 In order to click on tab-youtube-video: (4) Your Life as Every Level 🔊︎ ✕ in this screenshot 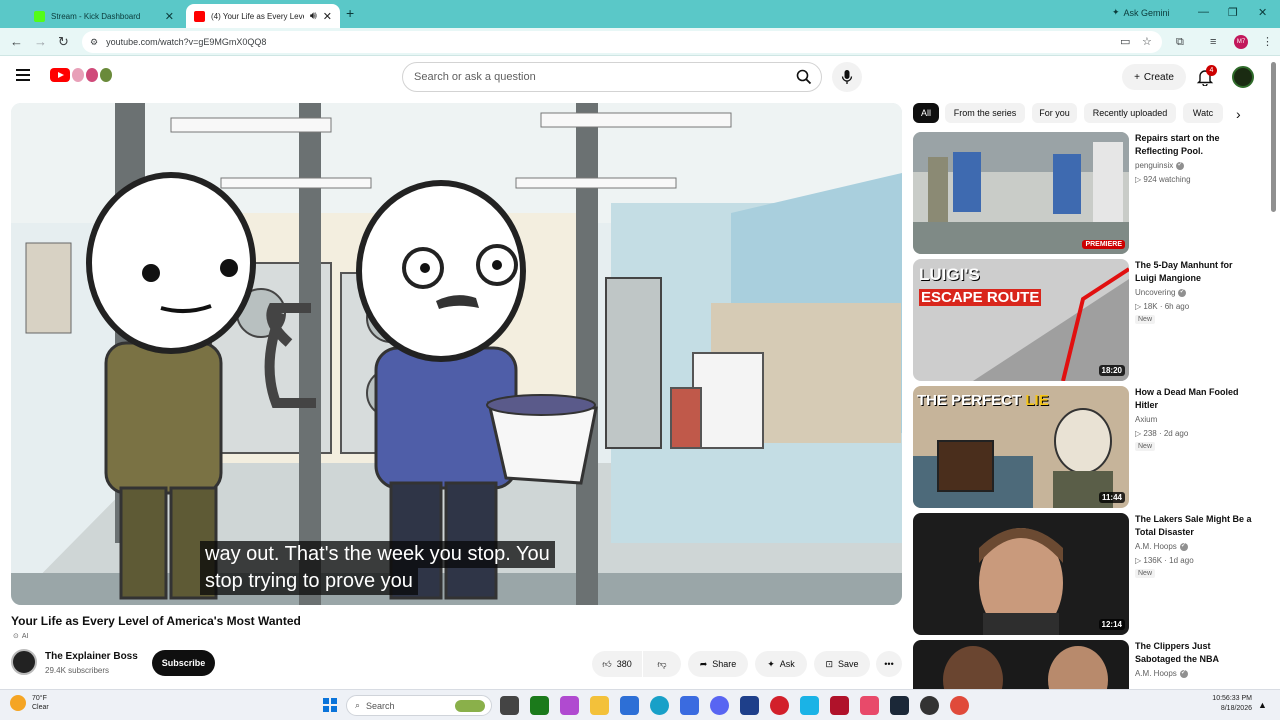, I will do `click(263, 16)`.